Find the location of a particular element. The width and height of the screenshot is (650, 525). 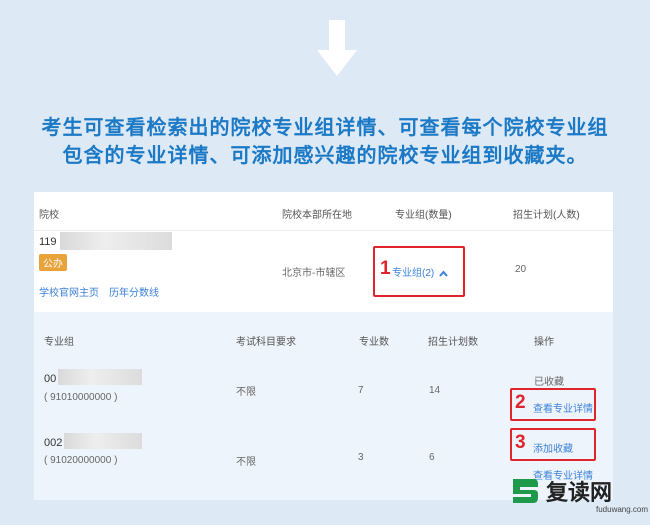

annotation-number-1: 1 is located at coordinates (385, 268).